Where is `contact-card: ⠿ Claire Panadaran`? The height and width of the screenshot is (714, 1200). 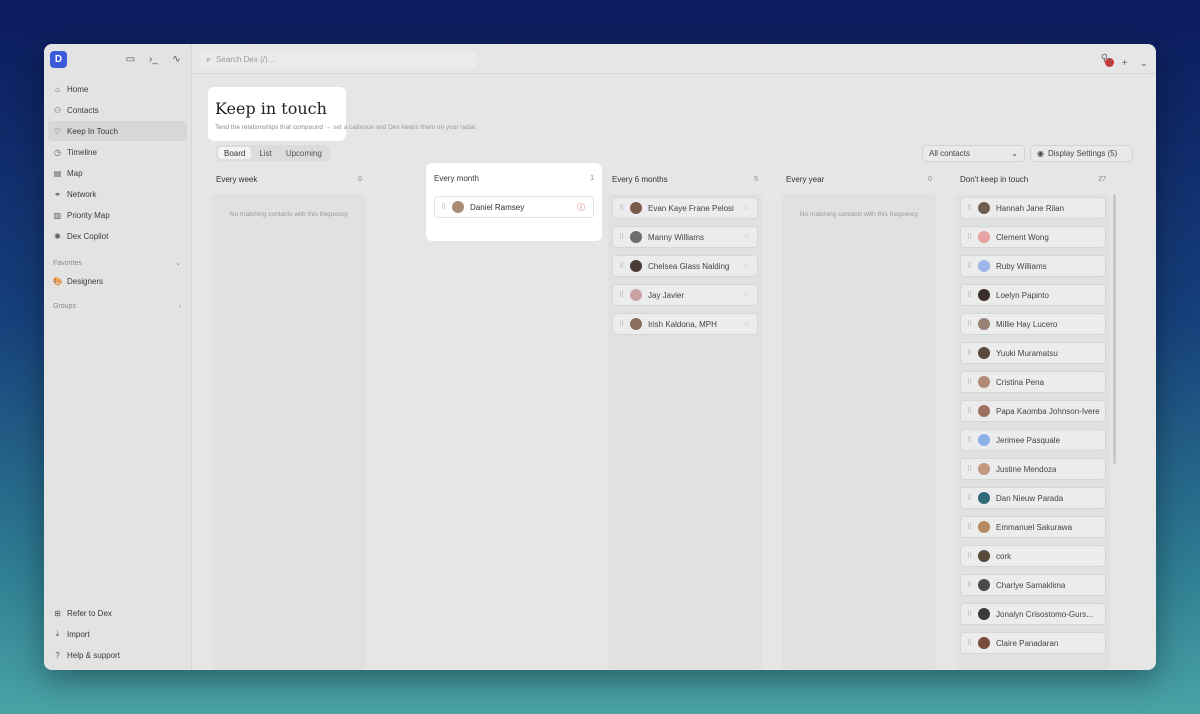
contact-card: ⠿ Claire Panadaran is located at coordinates (1033, 643).